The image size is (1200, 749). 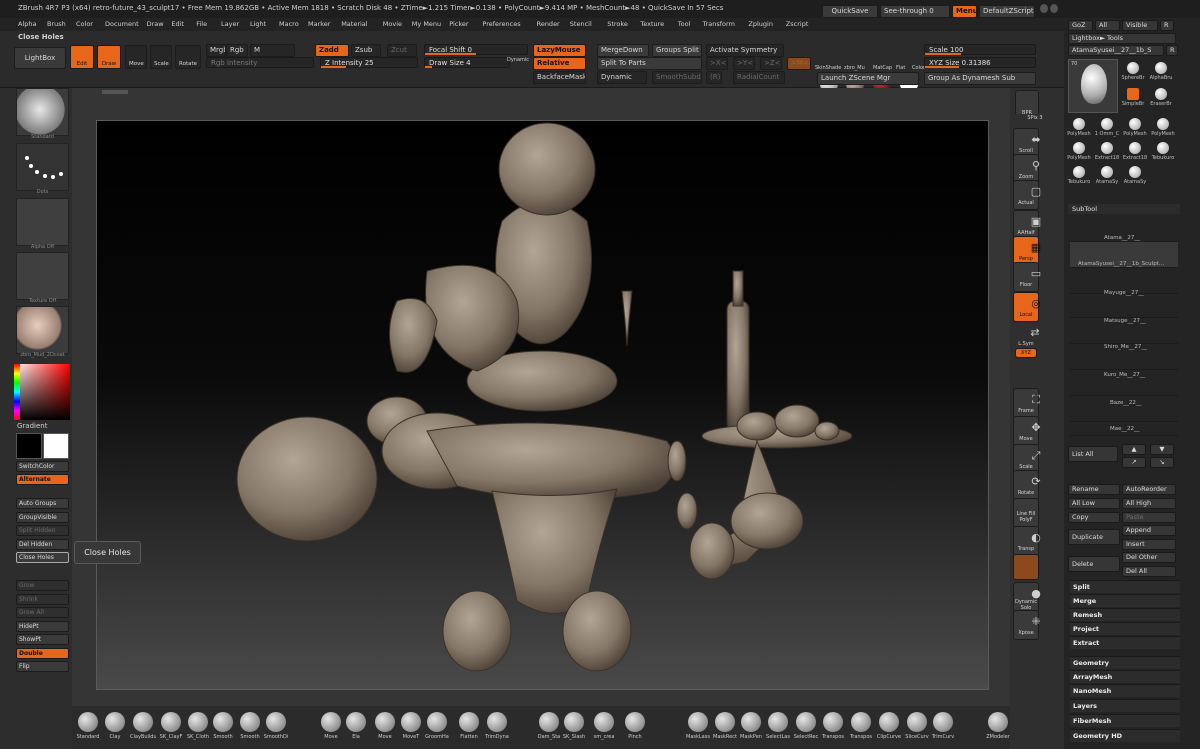 What do you see at coordinates (171, 728) in the screenshot?
I see `brush-3: SK_ClayF` at bounding box center [171, 728].